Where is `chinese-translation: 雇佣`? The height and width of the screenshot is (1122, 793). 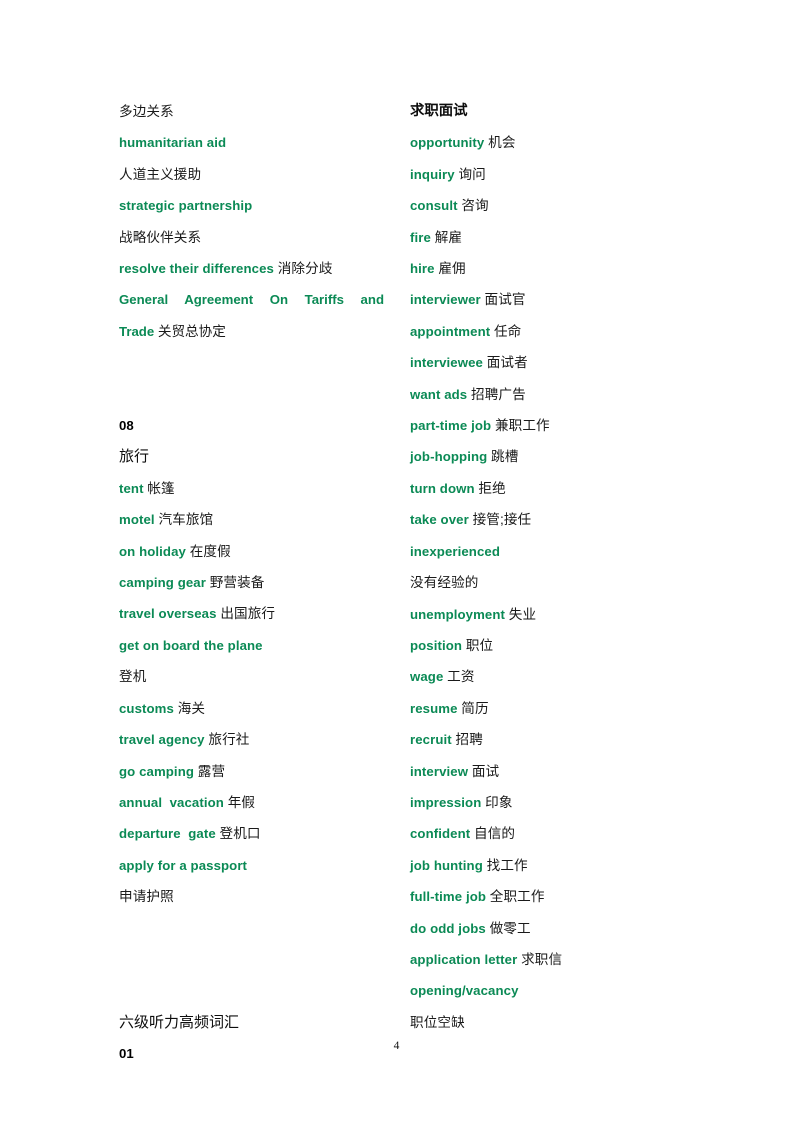
chinese-translation: 雇佣 is located at coordinates (452, 269).